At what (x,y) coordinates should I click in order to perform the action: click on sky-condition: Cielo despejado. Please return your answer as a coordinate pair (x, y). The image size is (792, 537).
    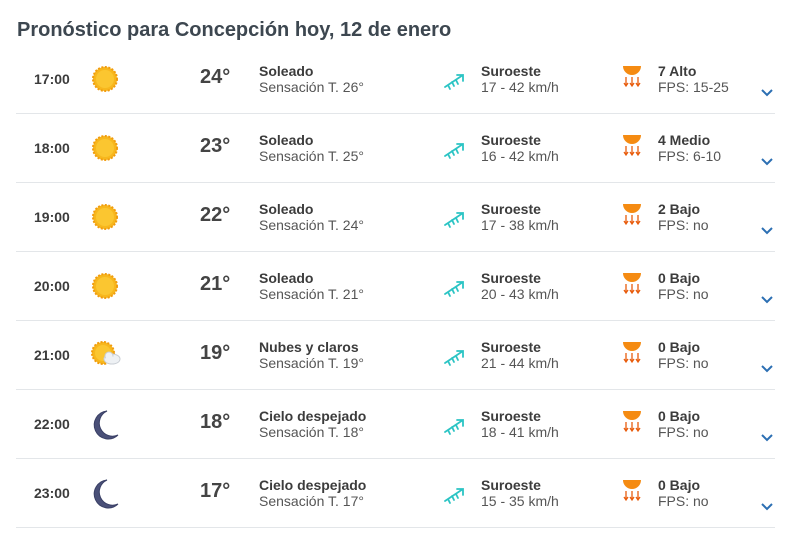
    Looking at the image, I should click on (313, 416).